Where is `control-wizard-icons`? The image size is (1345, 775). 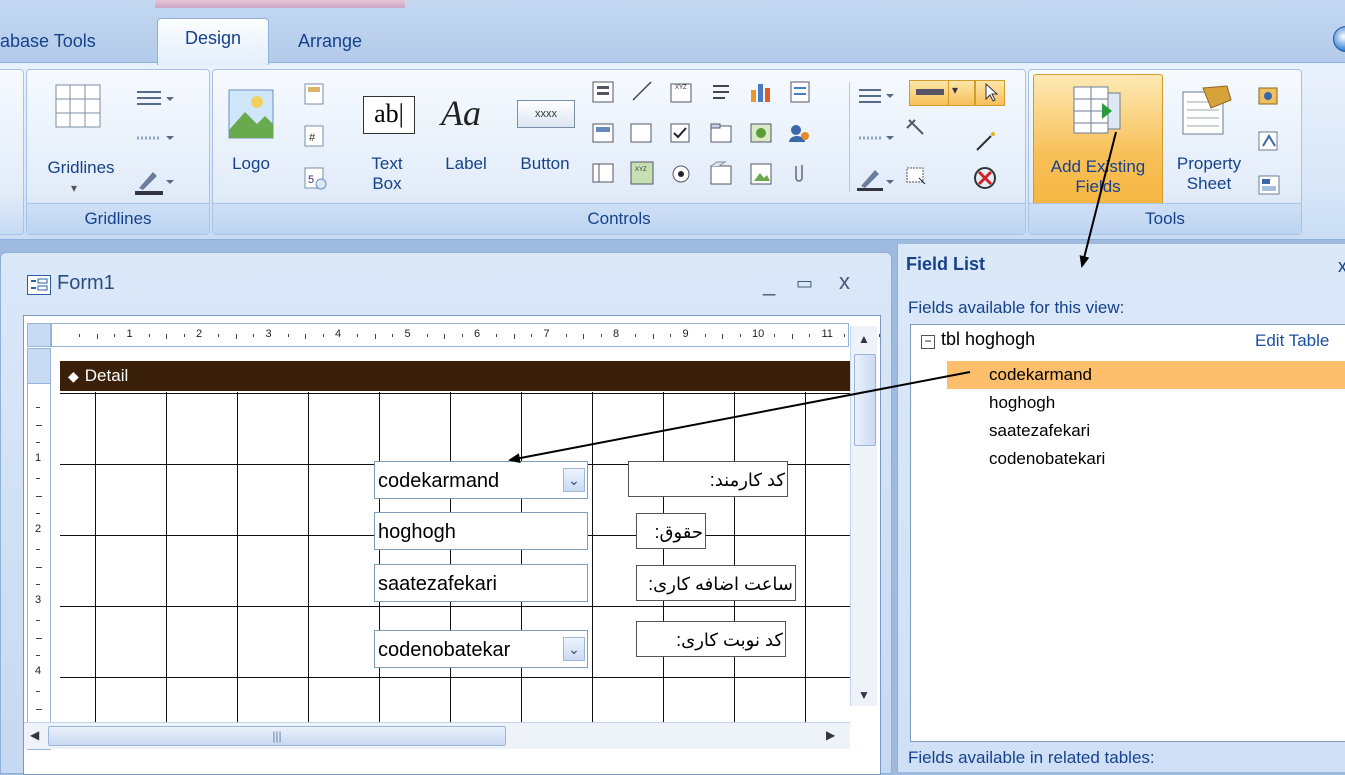
control-wizard-icons is located at coordinates (986, 163).